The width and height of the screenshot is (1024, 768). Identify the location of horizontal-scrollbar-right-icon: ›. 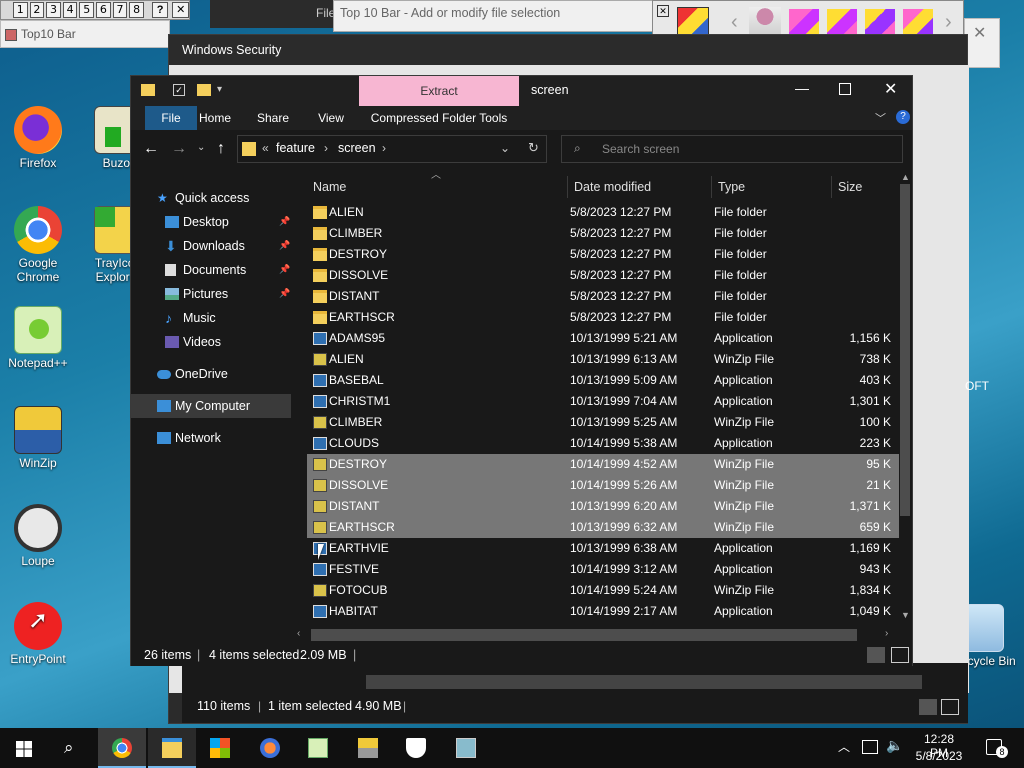
(886, 633).